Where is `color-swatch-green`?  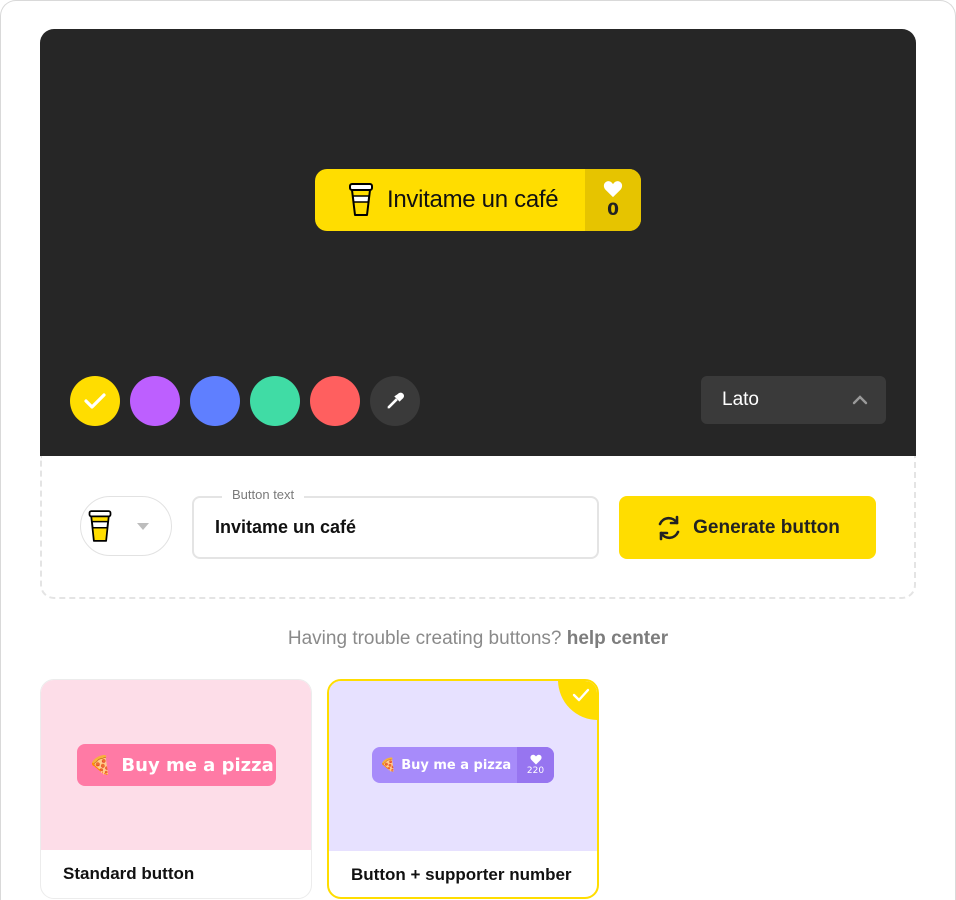
color-swatch-green is located at coordinates (275, 401).